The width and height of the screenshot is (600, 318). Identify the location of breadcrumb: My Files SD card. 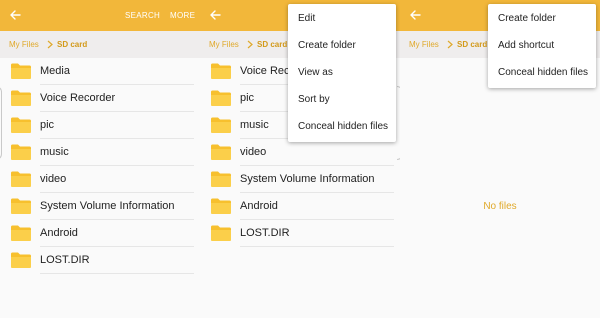
(100, 44).